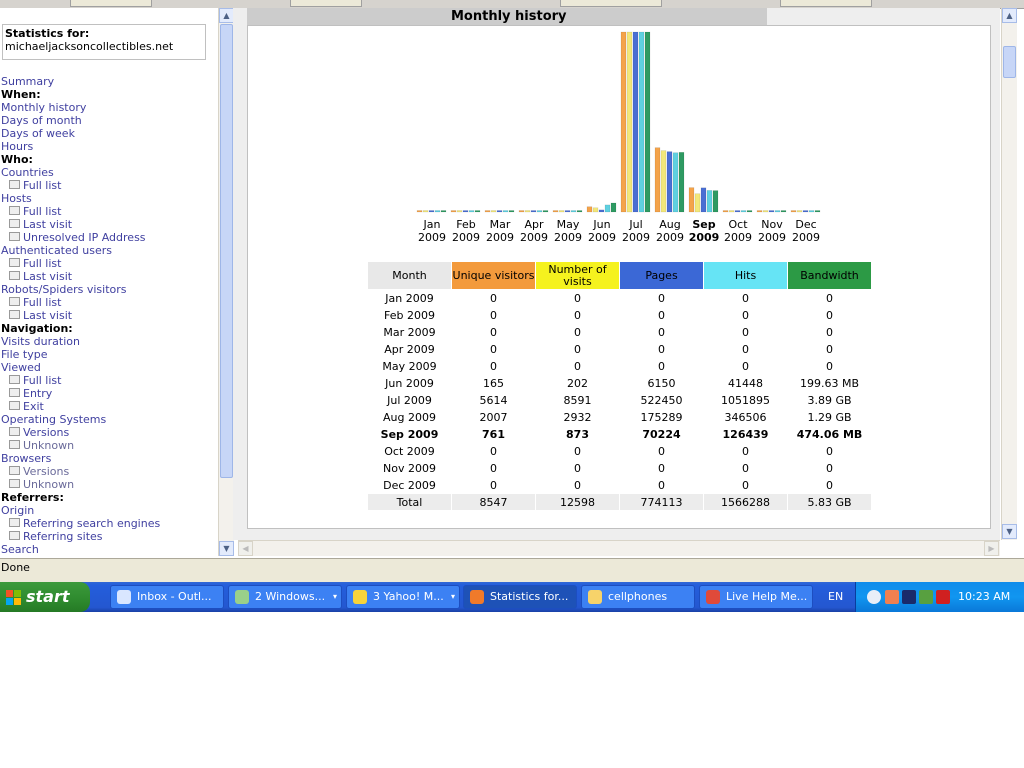 Image resolution: width=1024 pixels, height=768 pixels. What do you see at coordinates (409, 298) in the screenshot?
I see `month-cell: Jan 2009` at bounding box center [409, 298].